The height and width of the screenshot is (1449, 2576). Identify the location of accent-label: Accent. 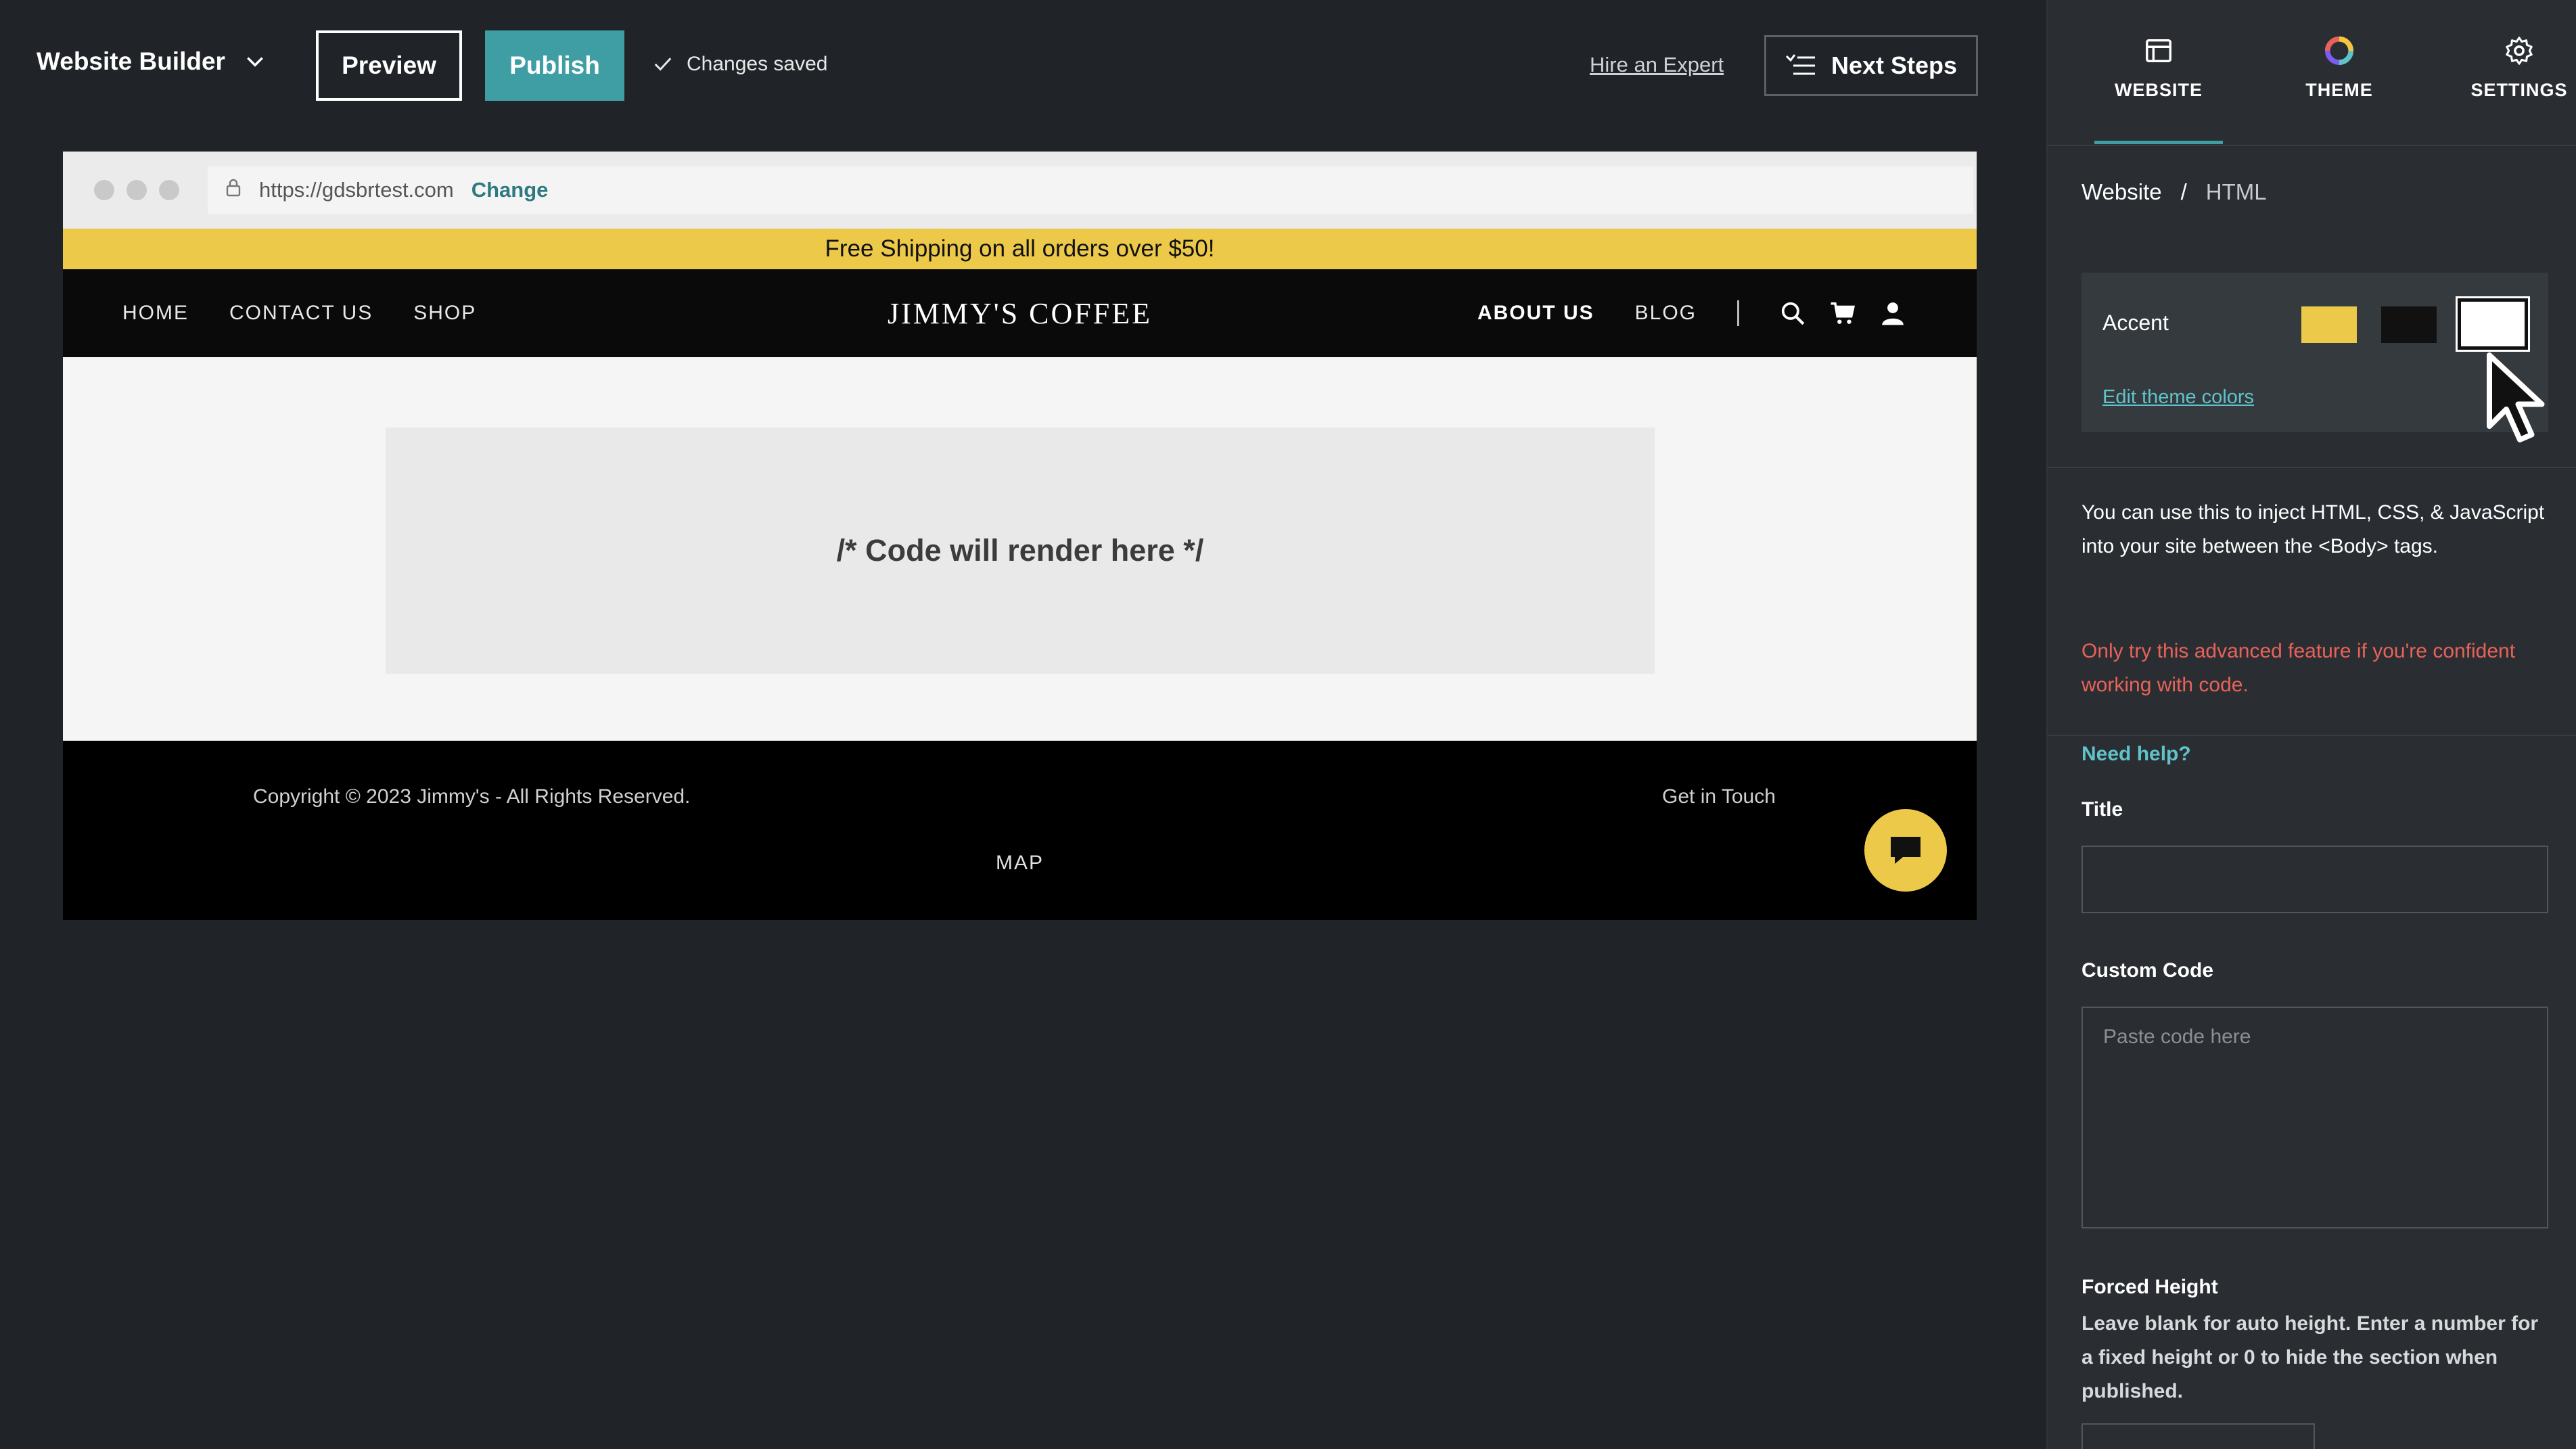
(2135, 322).